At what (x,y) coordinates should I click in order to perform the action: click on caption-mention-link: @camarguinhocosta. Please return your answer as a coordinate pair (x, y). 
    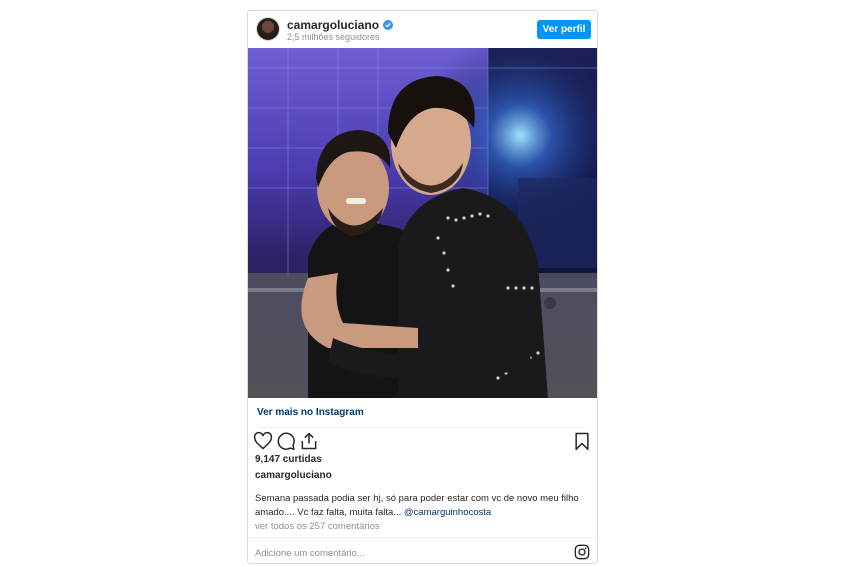
    Looking at the image, I should click on (447, 512).